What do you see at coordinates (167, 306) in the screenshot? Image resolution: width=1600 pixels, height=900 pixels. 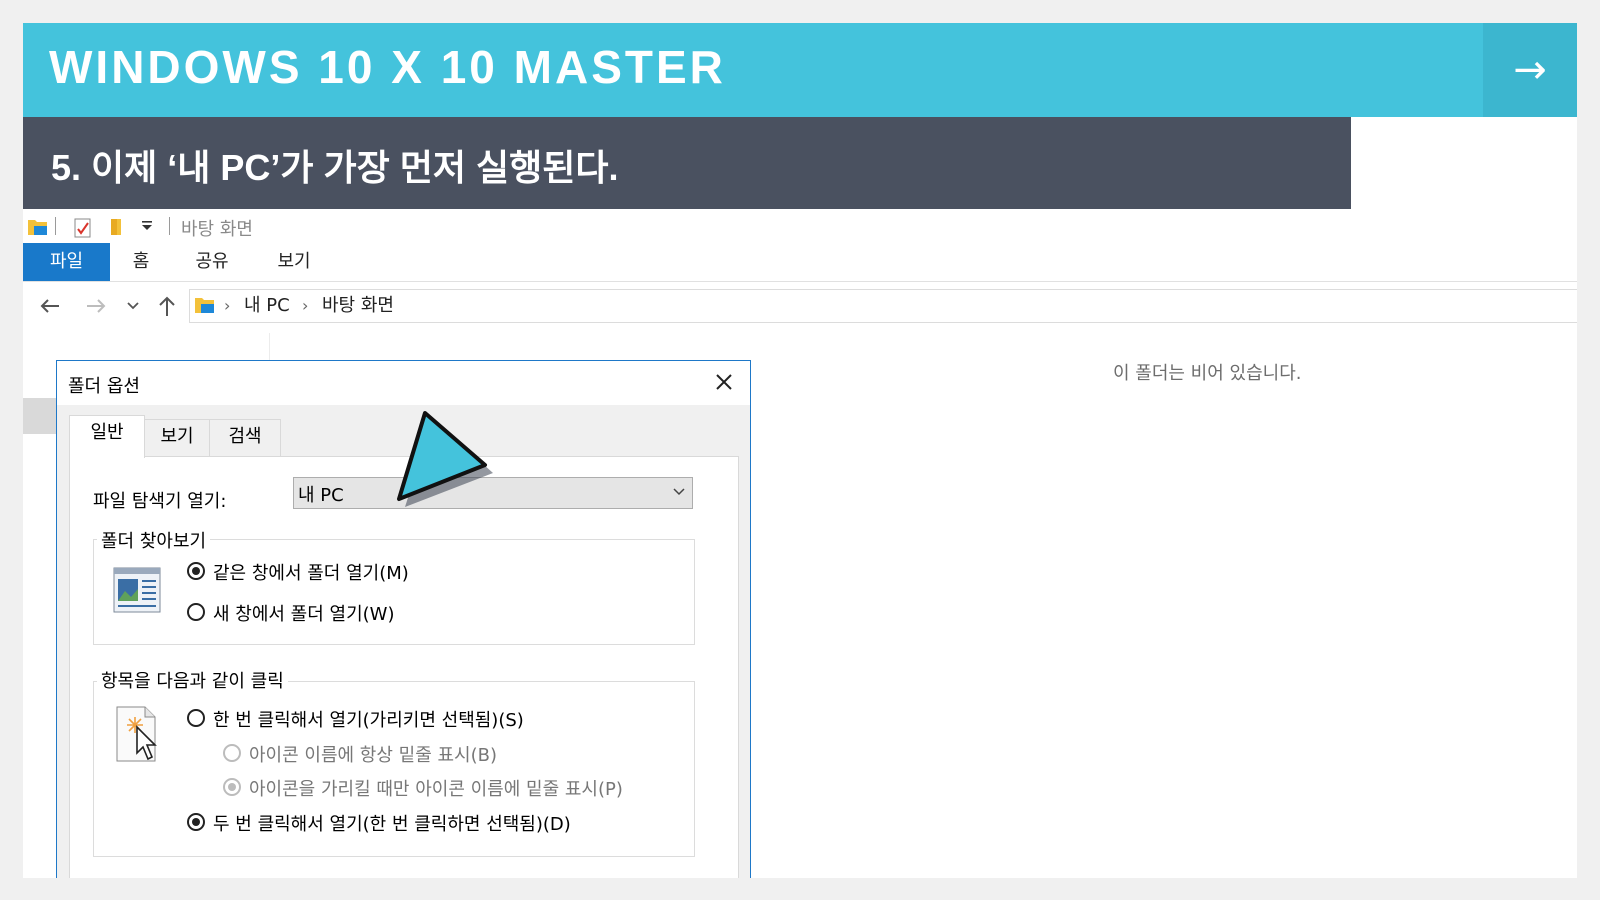 I see `up-arrow-icon` at bounding box center [167, 306].